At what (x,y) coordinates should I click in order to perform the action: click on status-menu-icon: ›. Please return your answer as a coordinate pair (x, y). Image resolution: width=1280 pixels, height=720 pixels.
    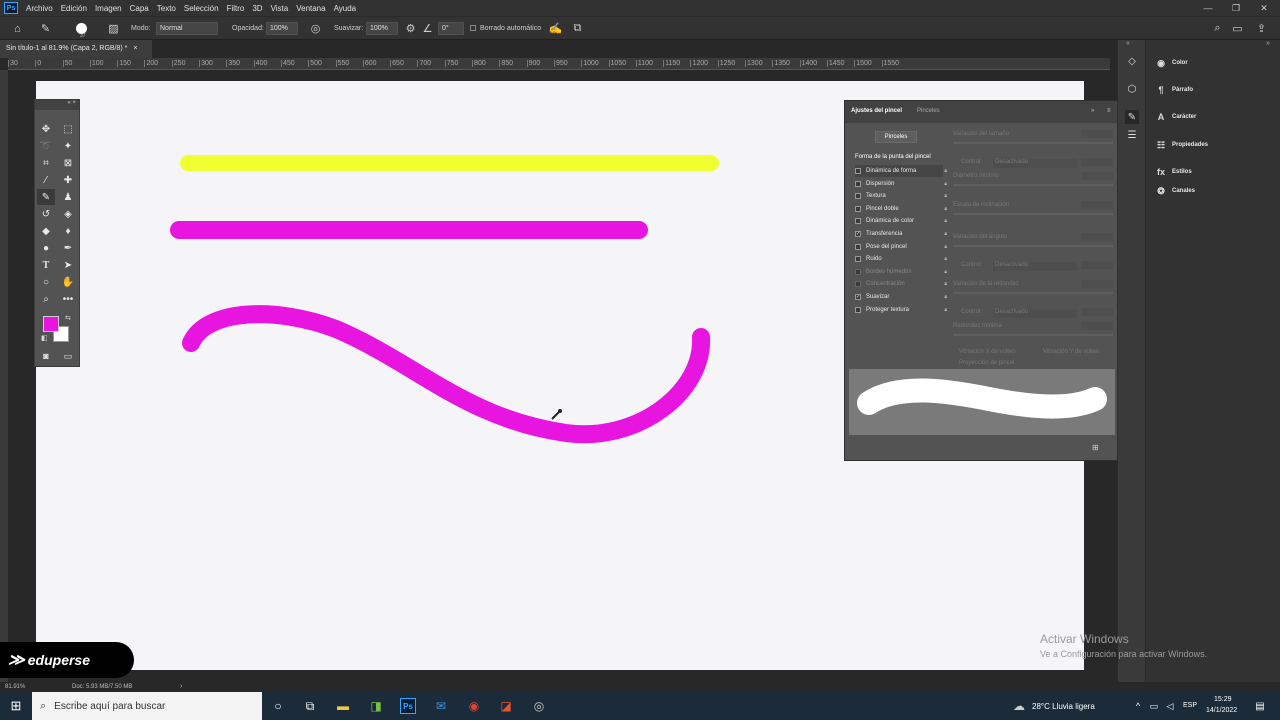
    Looking at the image, I should click on (181, 686).